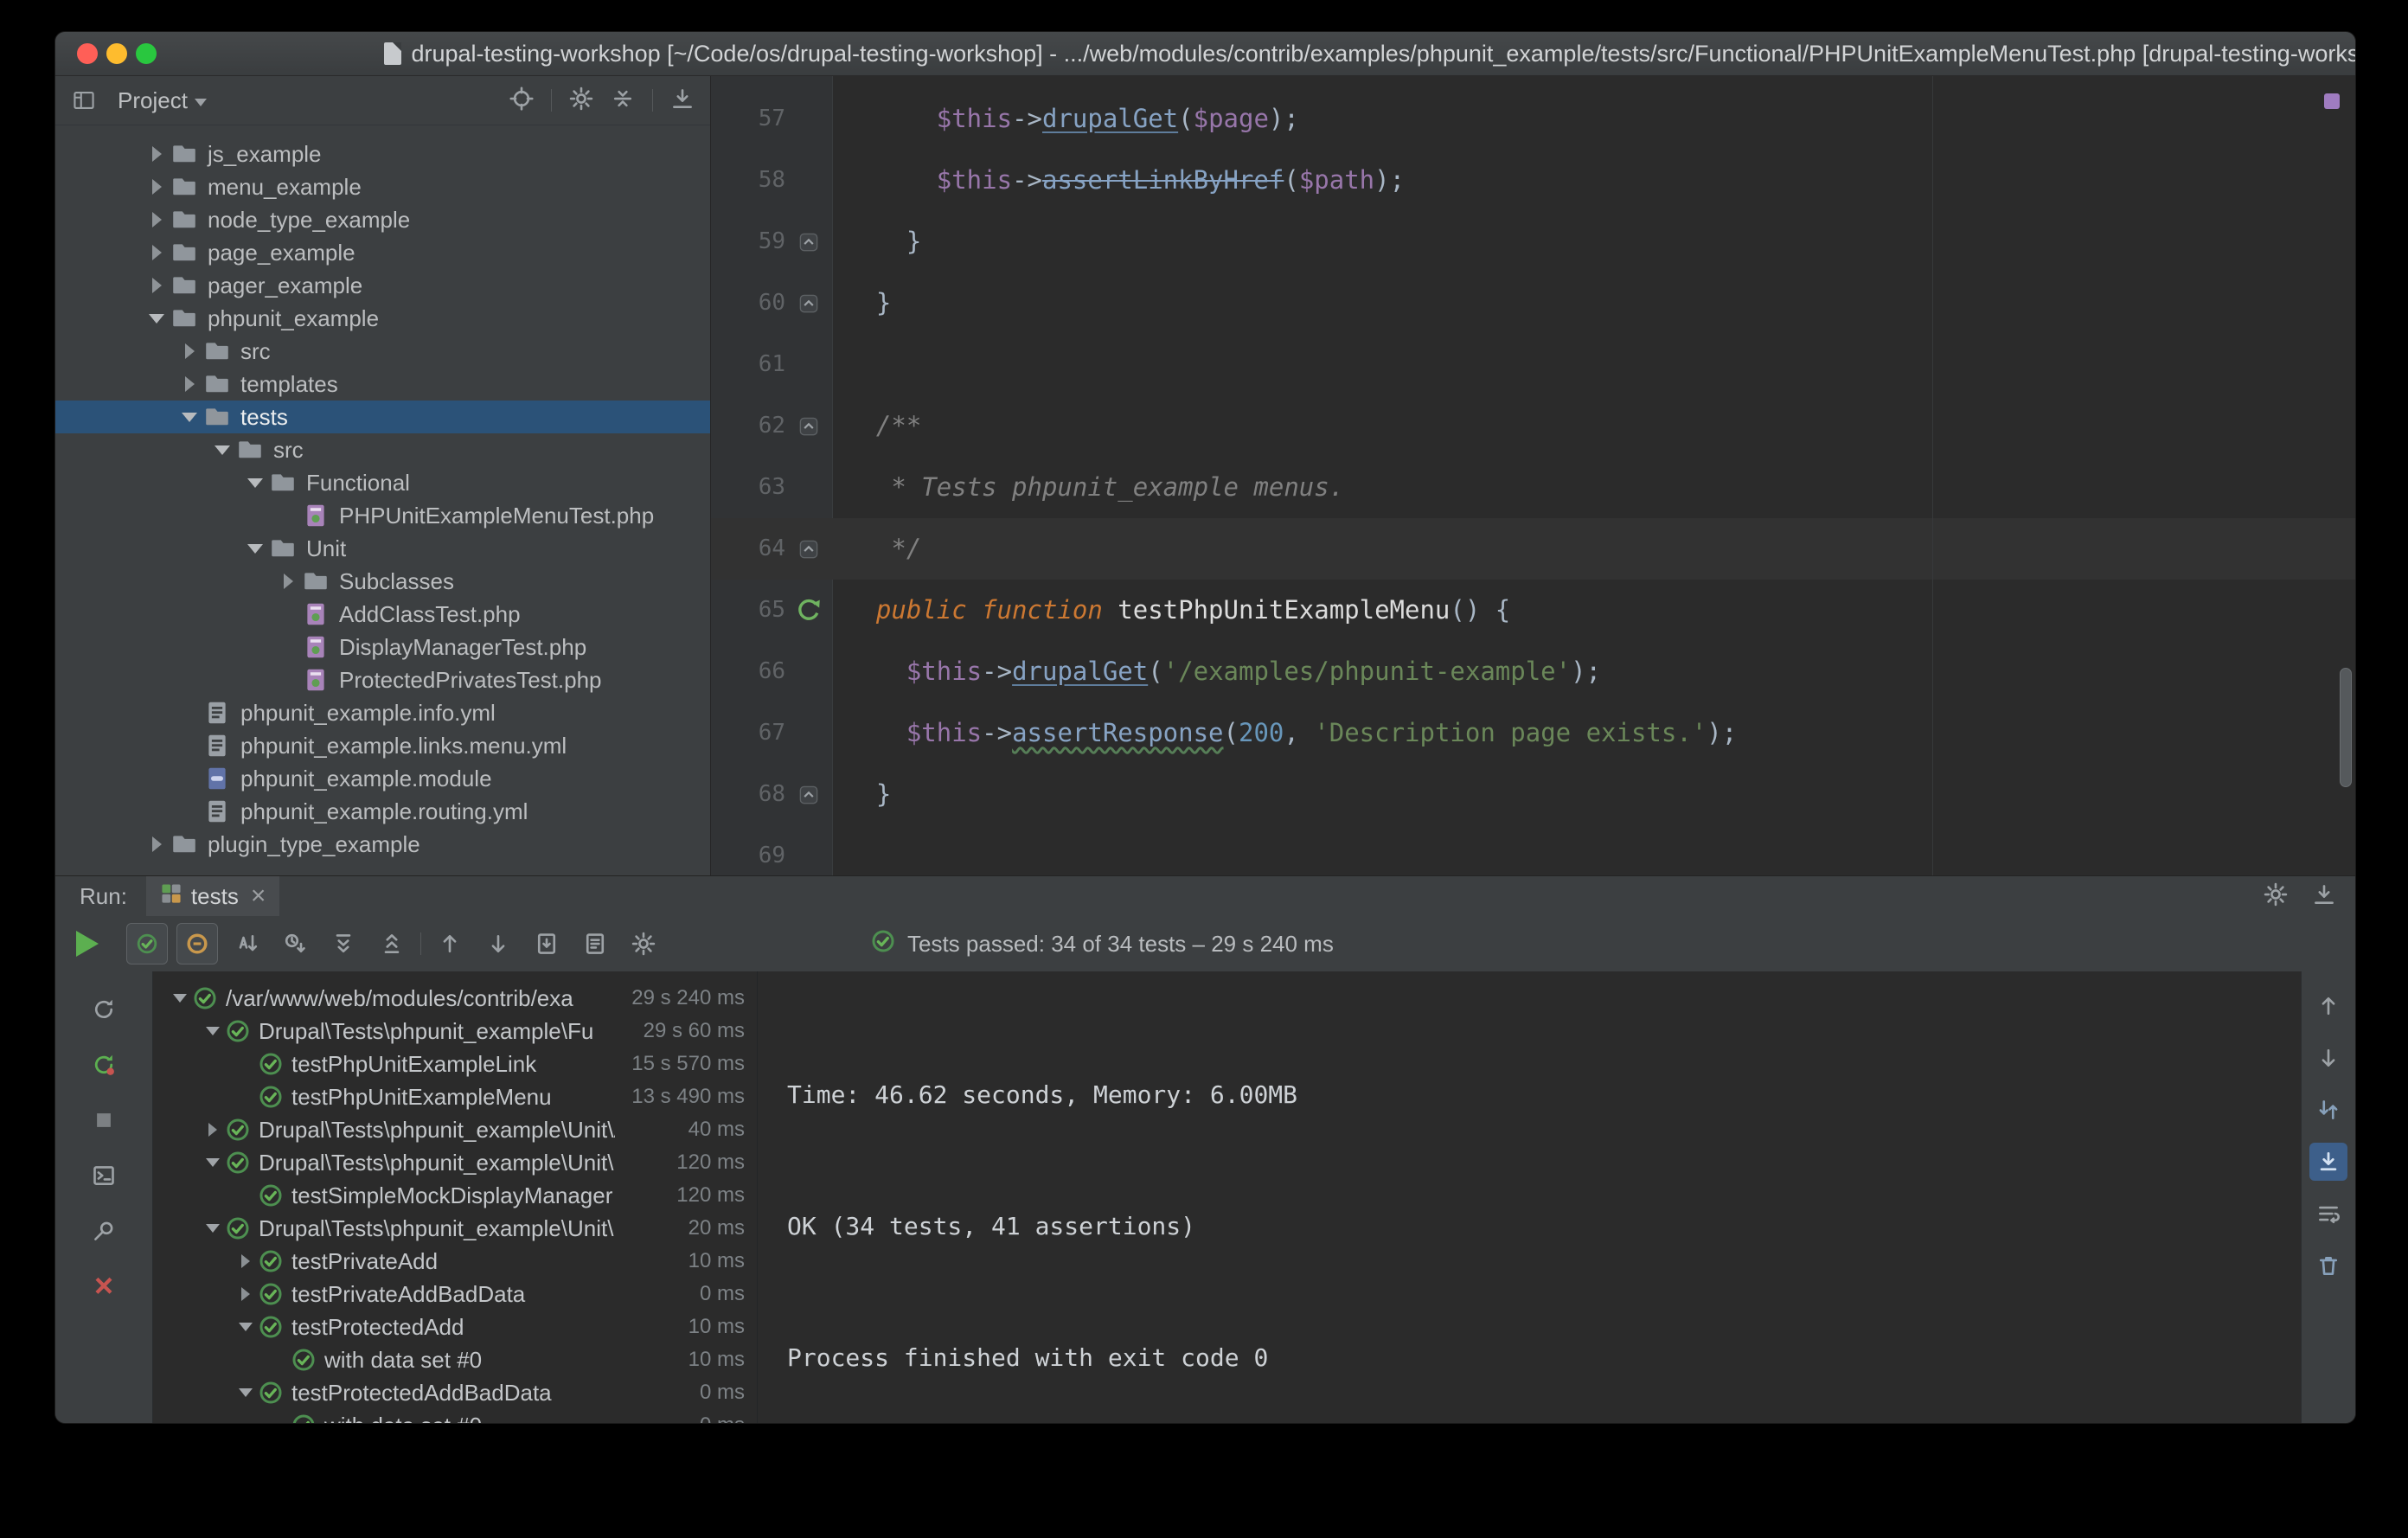  What do you see at coordinates (455, 1229) in the screenshot?
I see `test-tree-item: Drupal\Tests\phpunit_example\Unit\P 20 ms` at bounding box center [455, 1229].